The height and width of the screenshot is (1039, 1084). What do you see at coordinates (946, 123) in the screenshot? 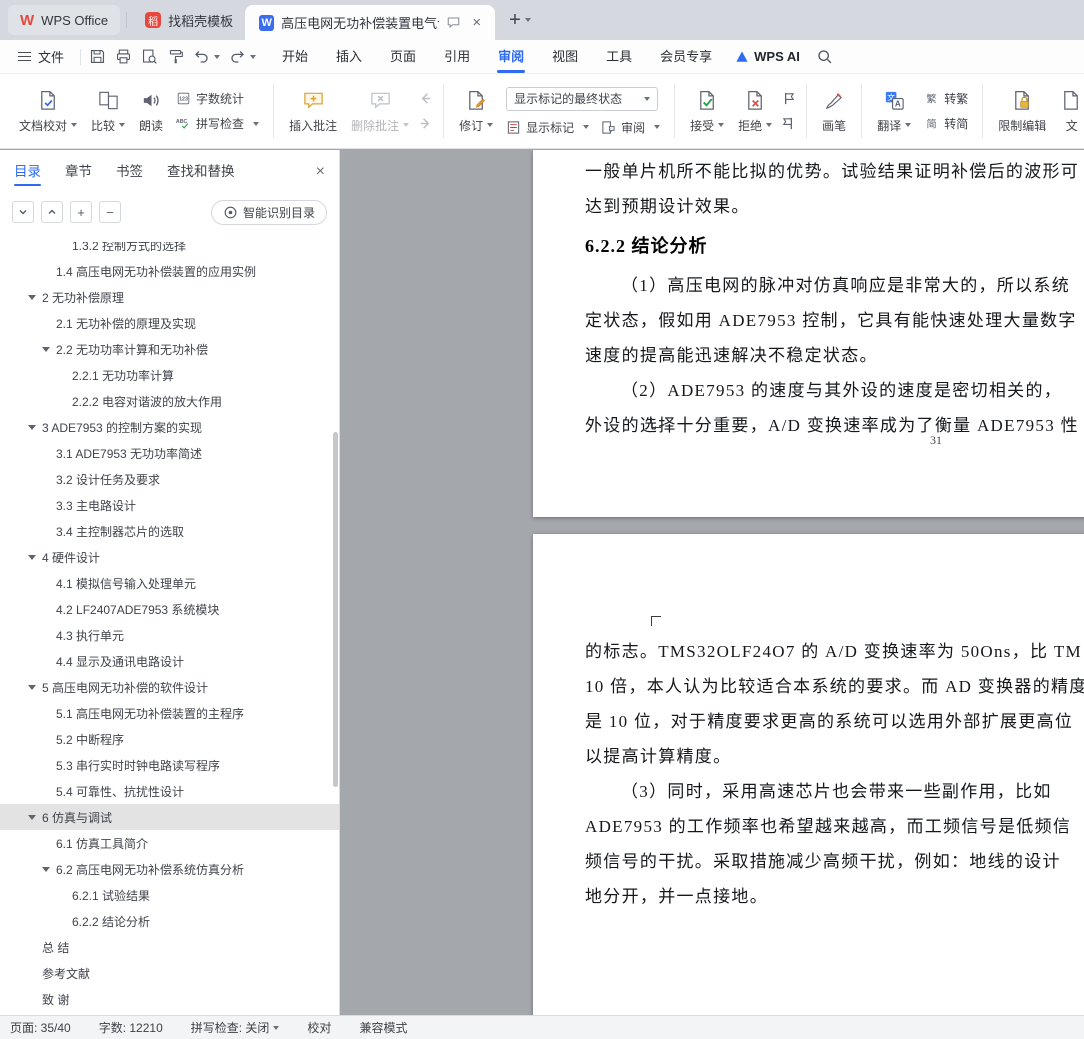
I see `to-simplified-button: 简 转简` at bounding box center [946, 123].